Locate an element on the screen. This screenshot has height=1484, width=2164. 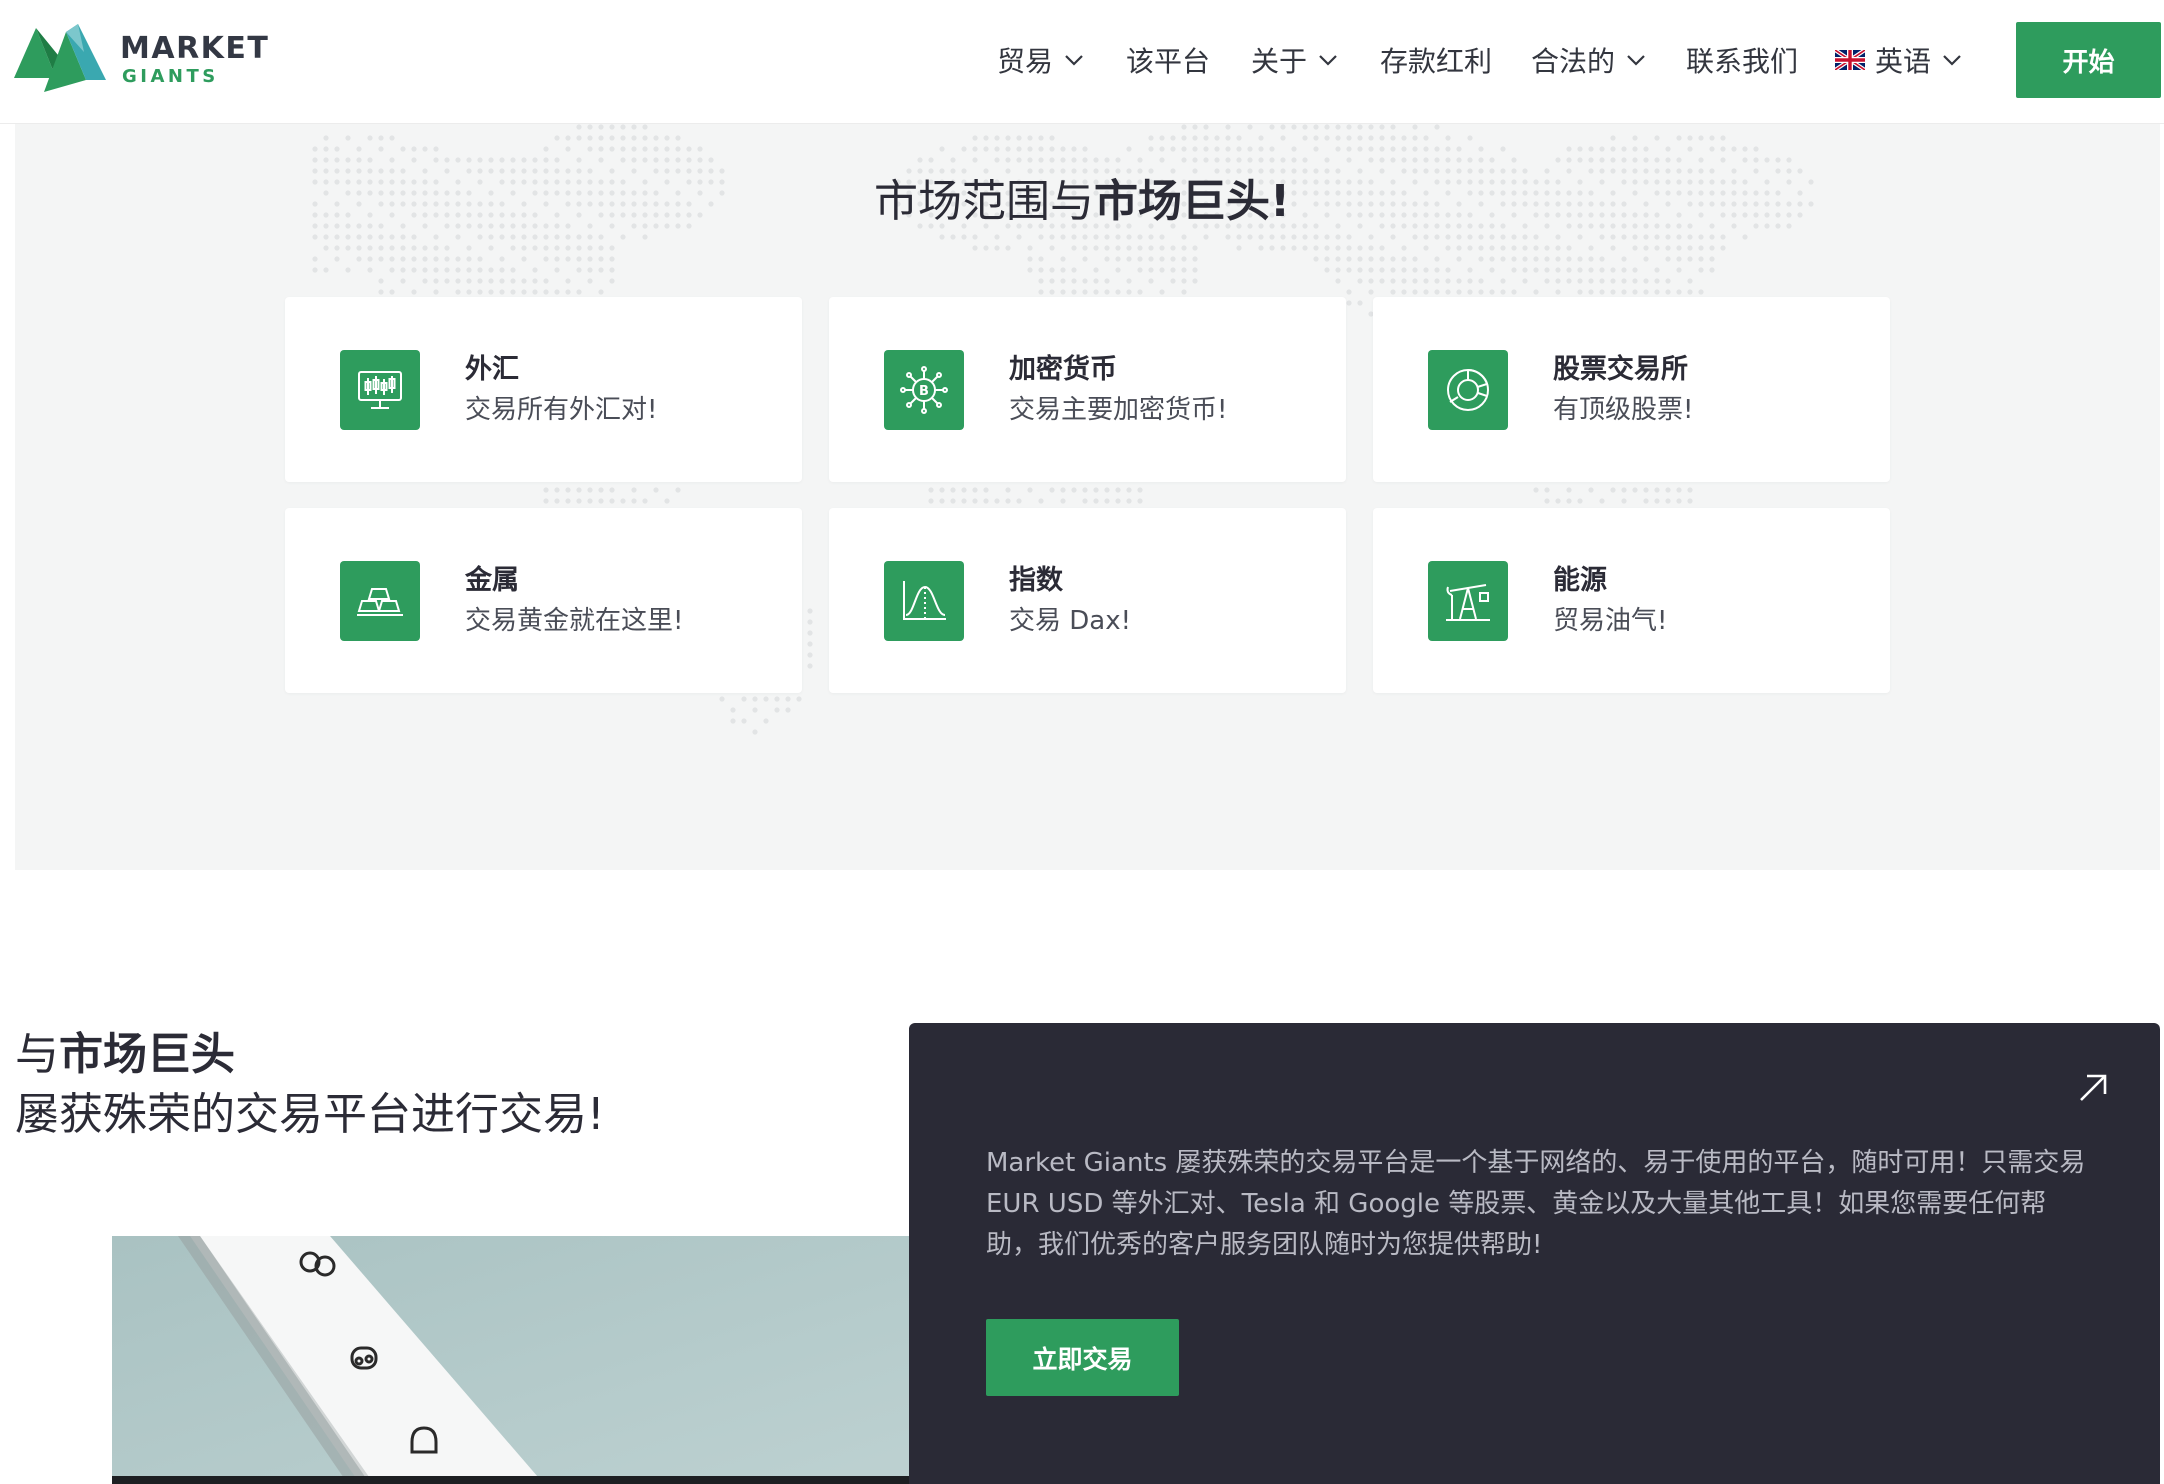
bell-curve-icon is located at coordinates (924, 600).